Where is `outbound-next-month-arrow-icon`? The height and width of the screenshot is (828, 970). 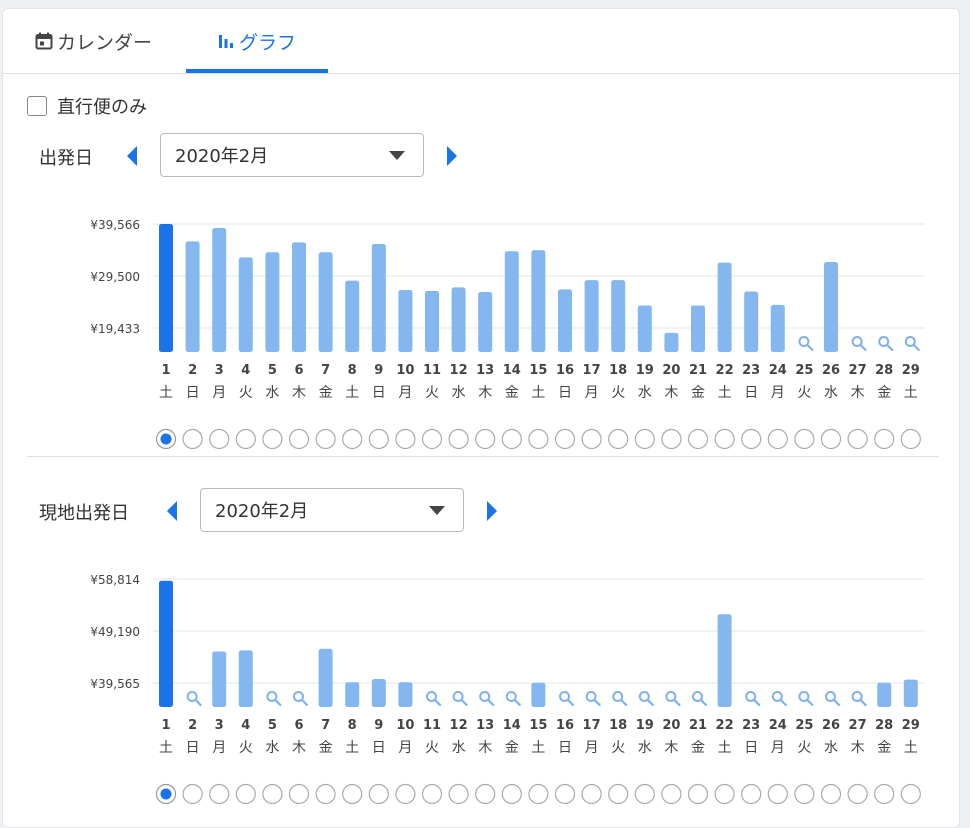 outbound-next-month-arrow-icon is located at coordinates (452, 156).